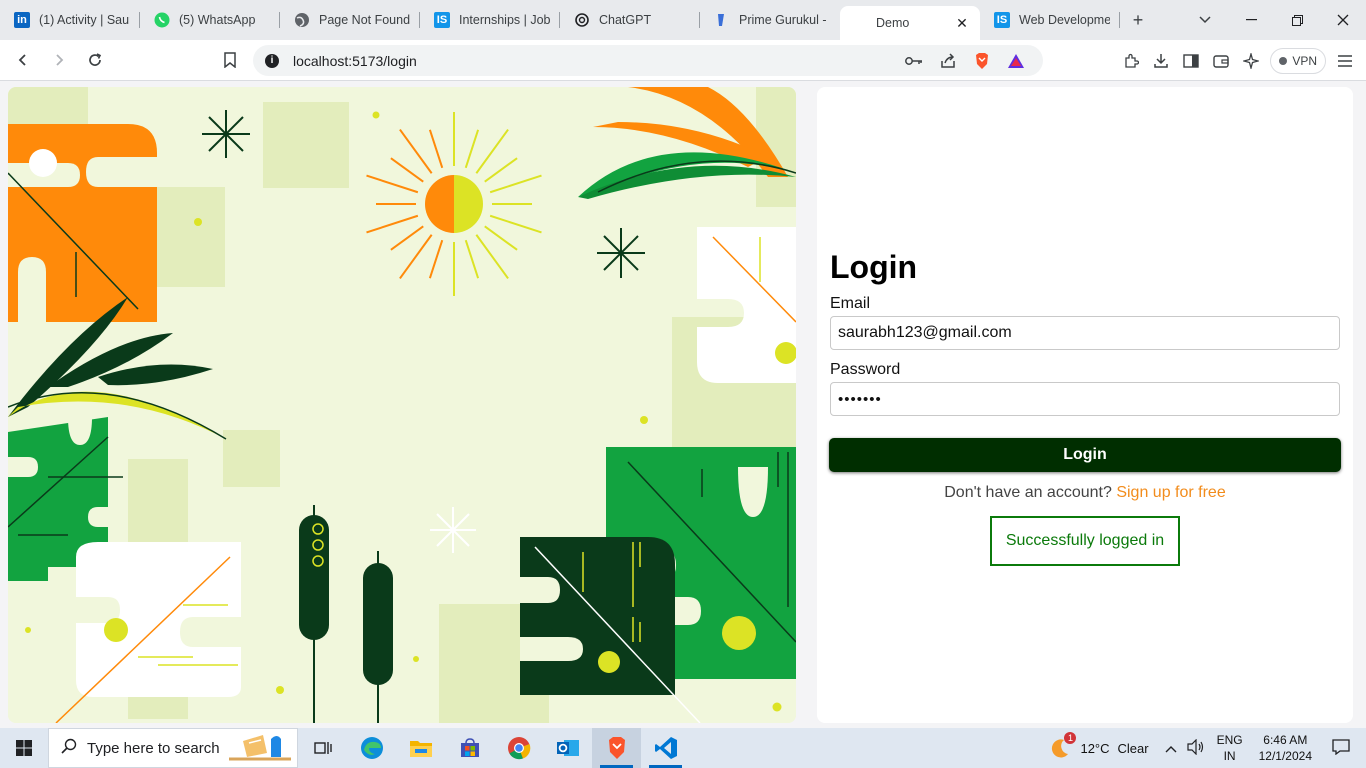  I want to click on vpn-label: VPN, so click(1304, 60).